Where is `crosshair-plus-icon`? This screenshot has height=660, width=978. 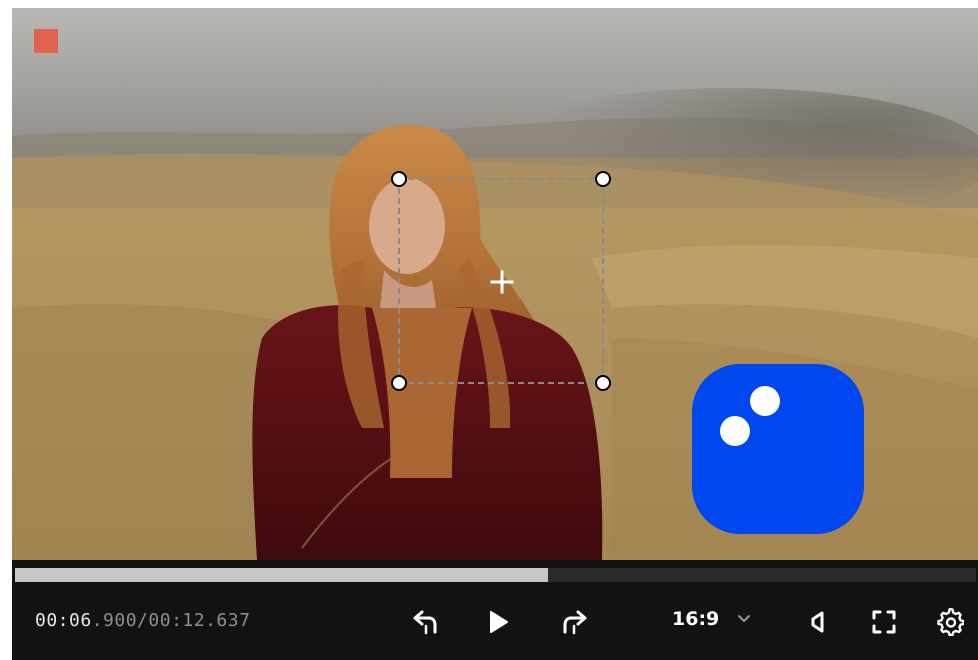
crosshair-plus-icon is located at coordinates (502, 282).